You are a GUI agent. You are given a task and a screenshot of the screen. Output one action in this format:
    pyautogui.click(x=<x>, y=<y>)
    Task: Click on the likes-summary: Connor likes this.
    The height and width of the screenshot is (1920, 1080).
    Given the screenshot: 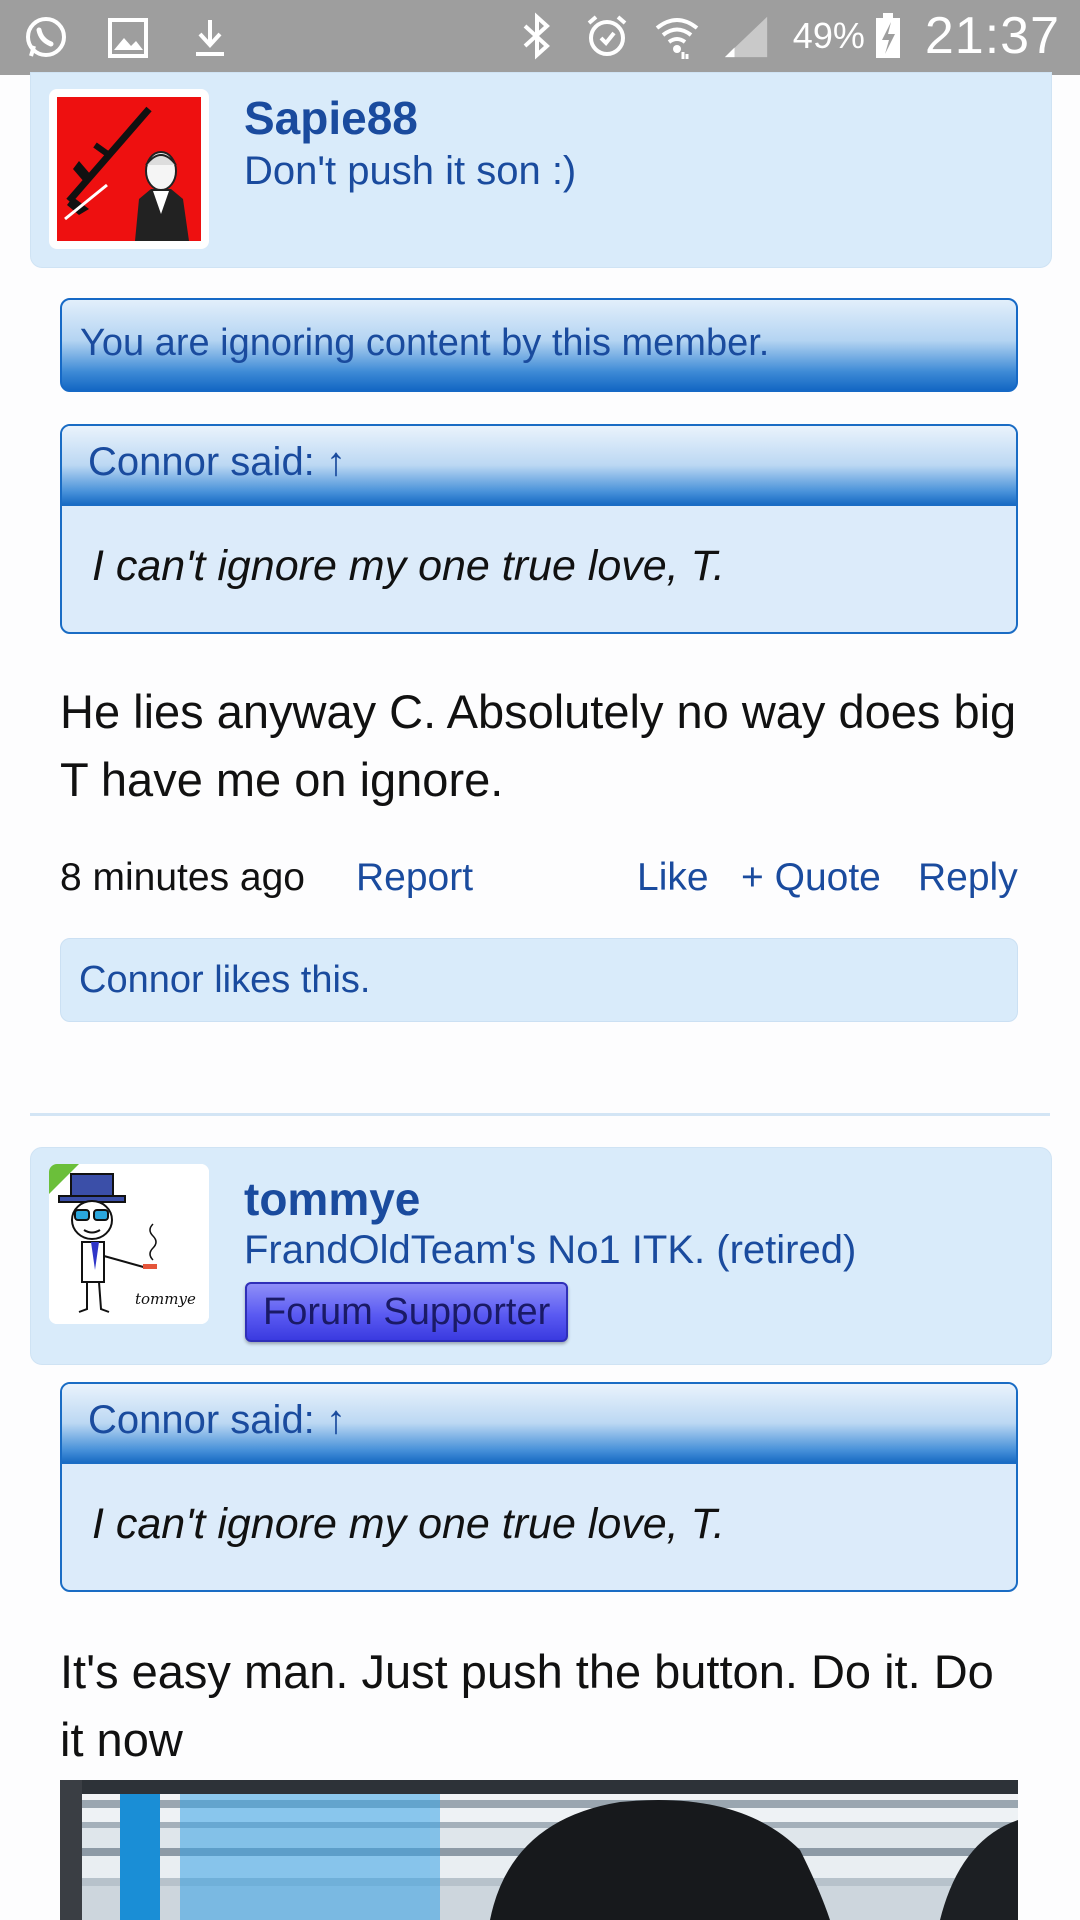 What is the action you would take?
    pyautogui.click(x=539, y=980)
    